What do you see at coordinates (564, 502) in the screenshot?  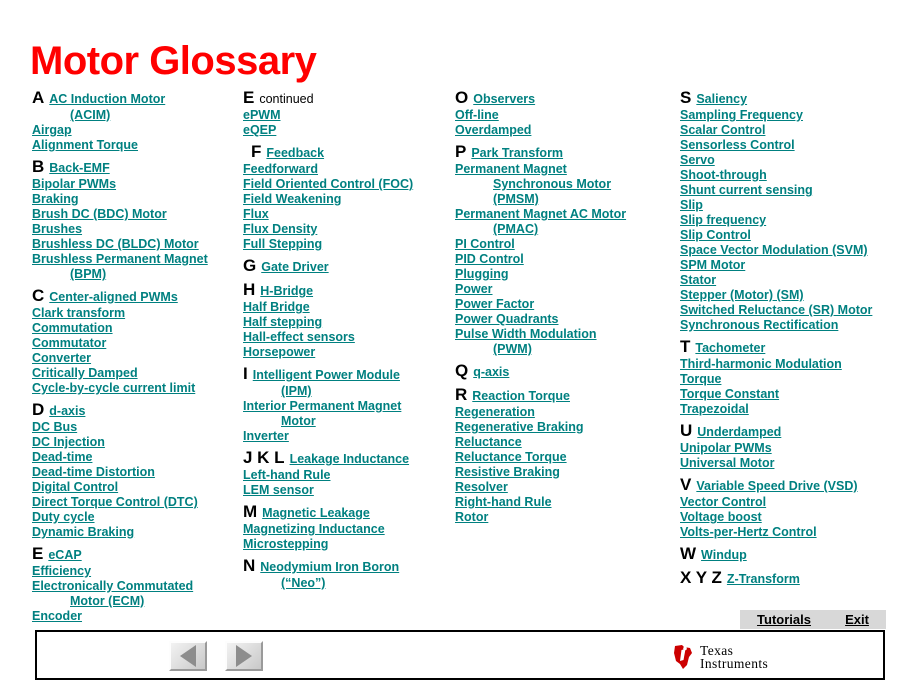 I see `glossary-entry: Right-hand Rule` at bounding box center [564, 502].